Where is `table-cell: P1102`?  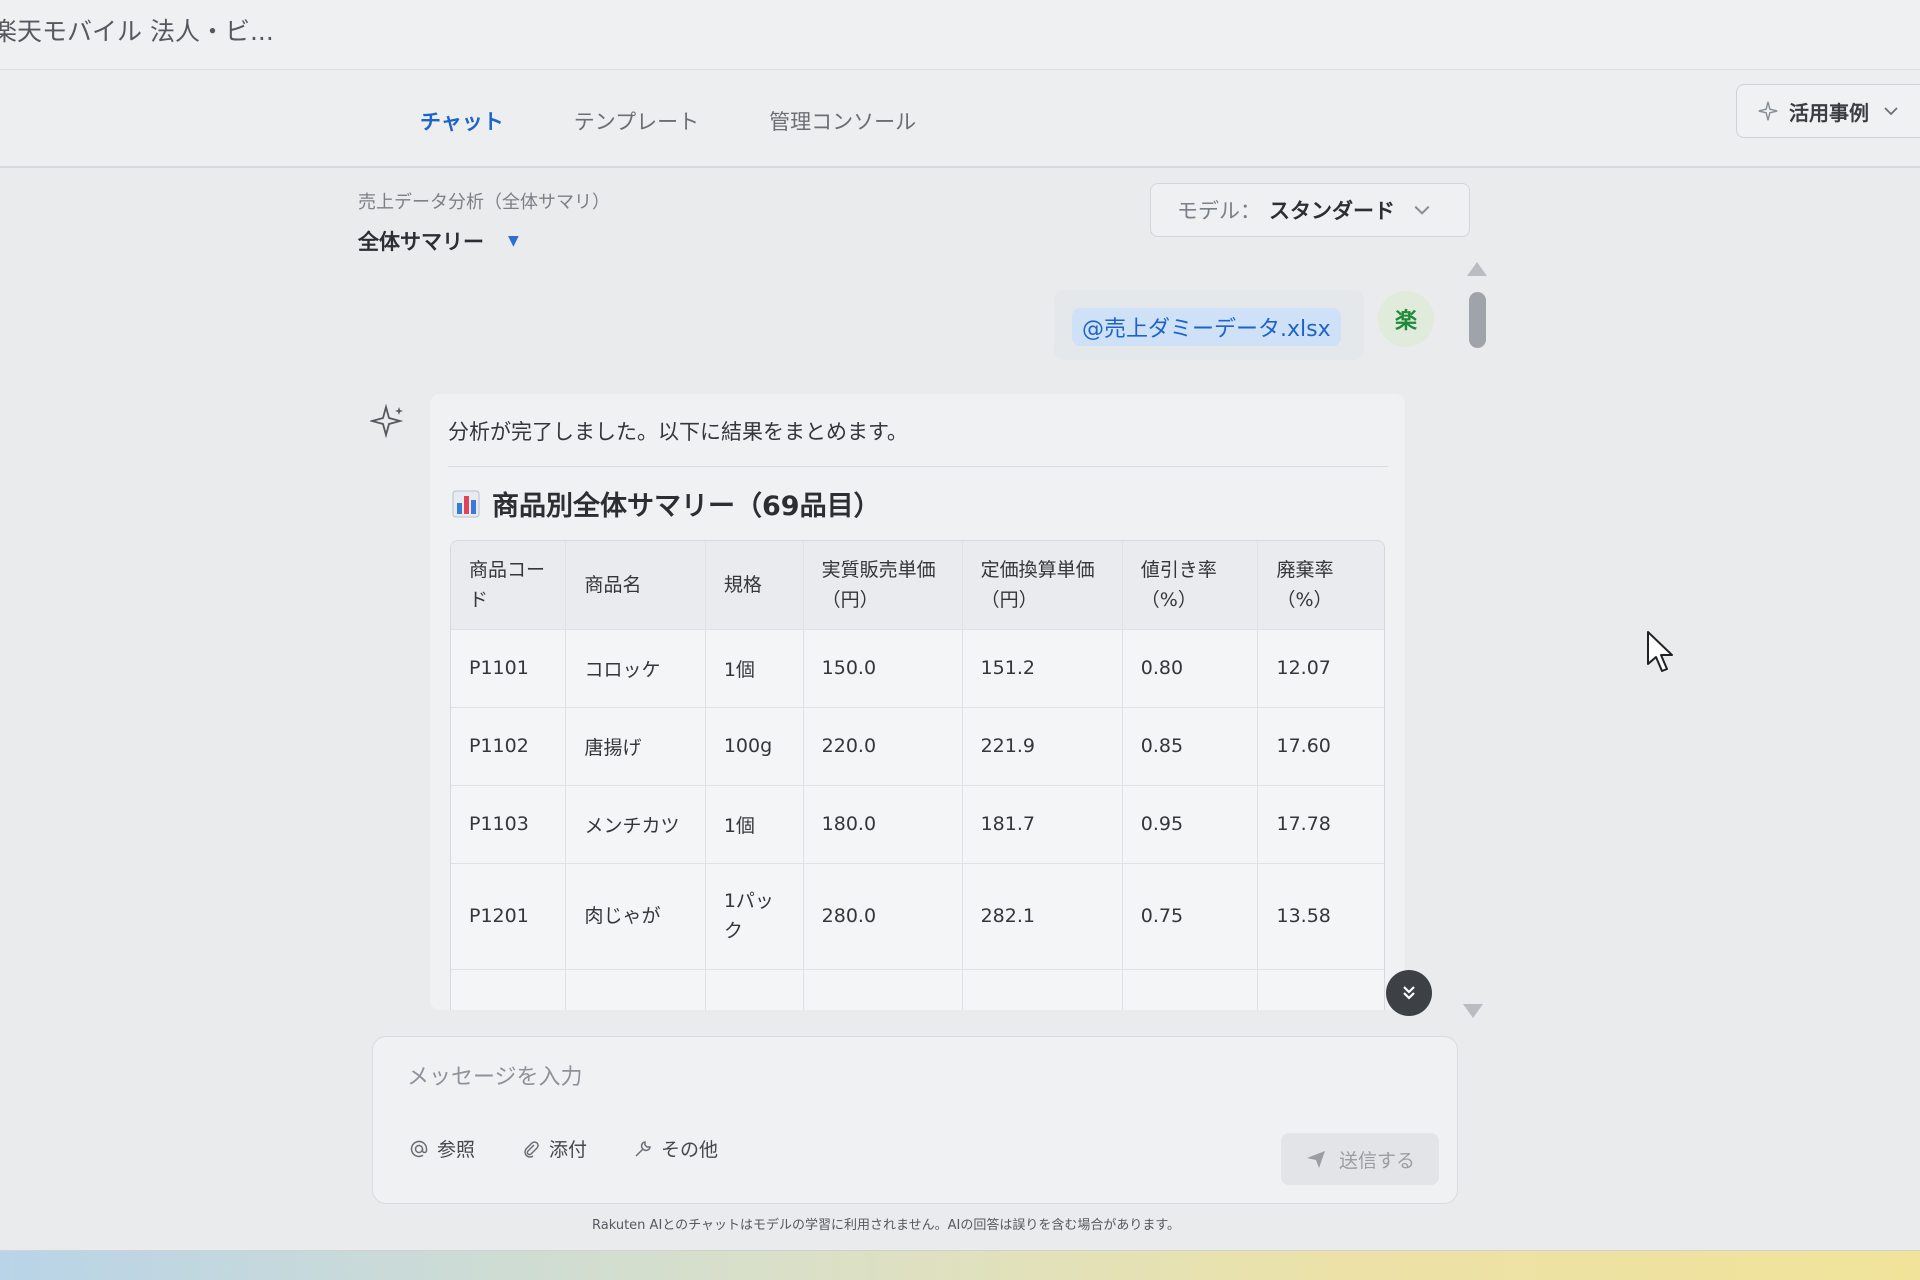
table-cell: P1102 is located at coordinates (509, 746).